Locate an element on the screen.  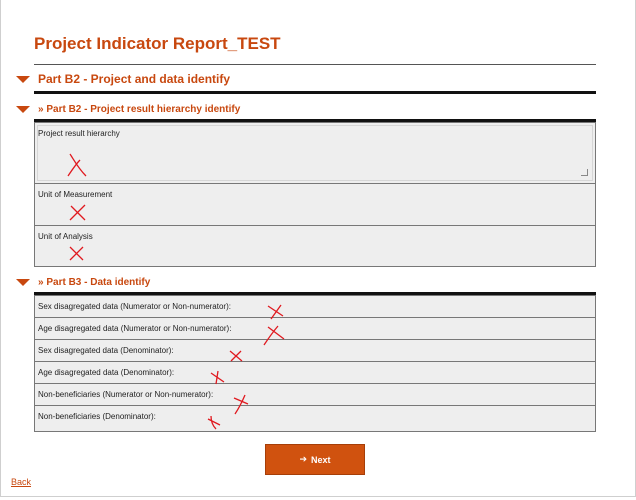
section-toggle-part-b3: » Part B3 - Data identify is located at coordinates (83, 282).